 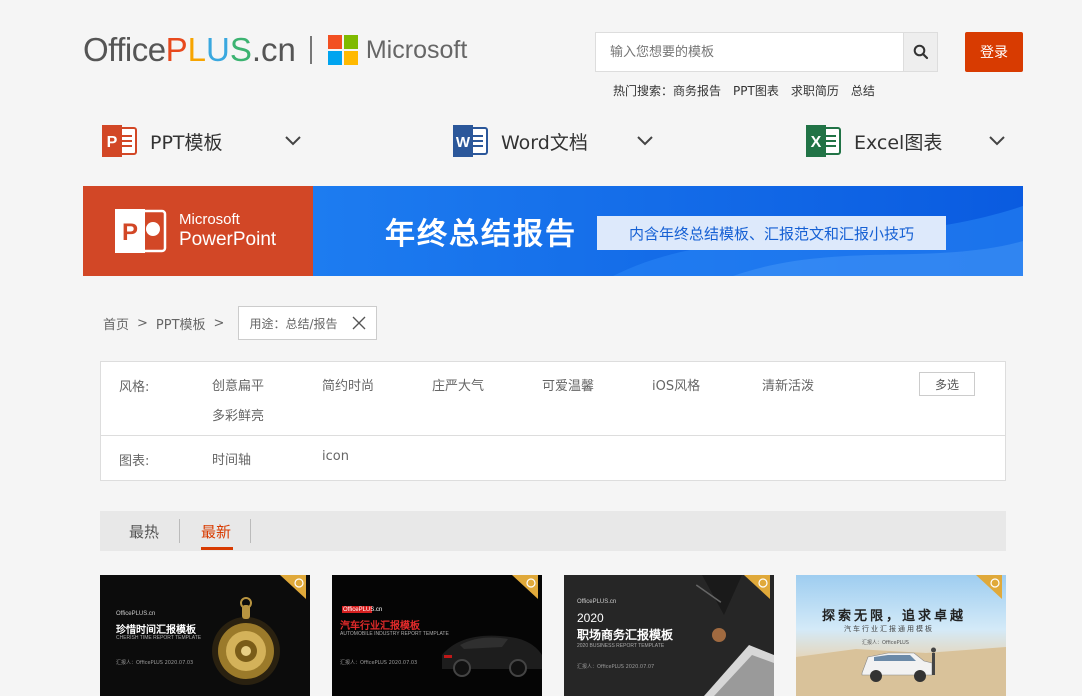 I want to click on category-label: PPT模板, so click(x=186, y=142).